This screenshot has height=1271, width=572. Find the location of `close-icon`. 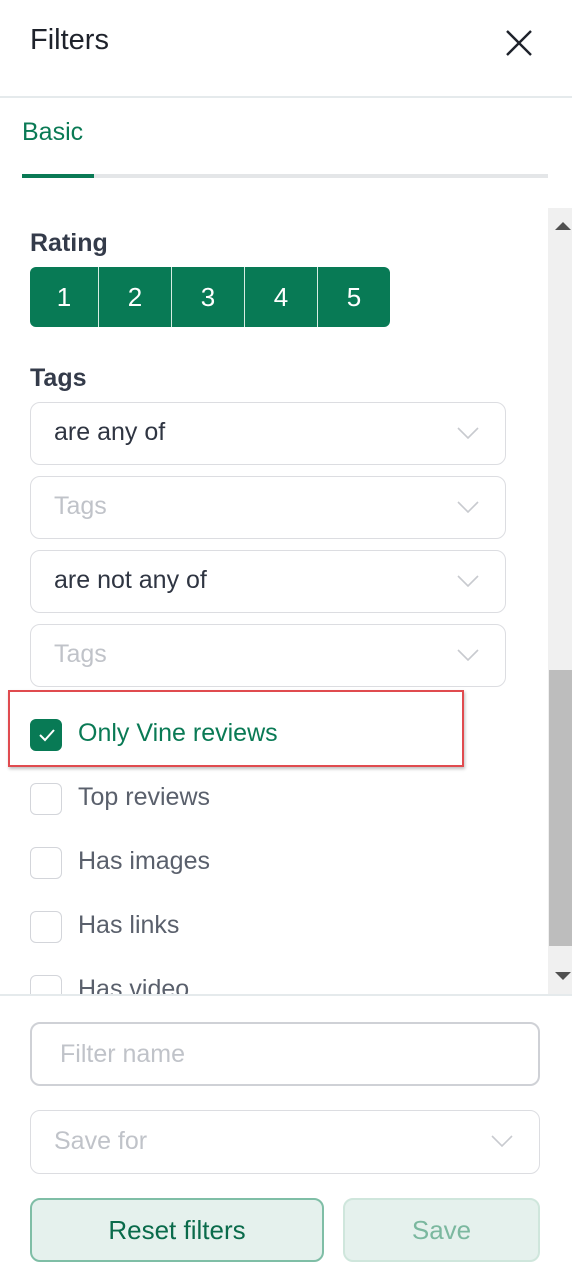

close-icon is located at coordinates (519, 43).